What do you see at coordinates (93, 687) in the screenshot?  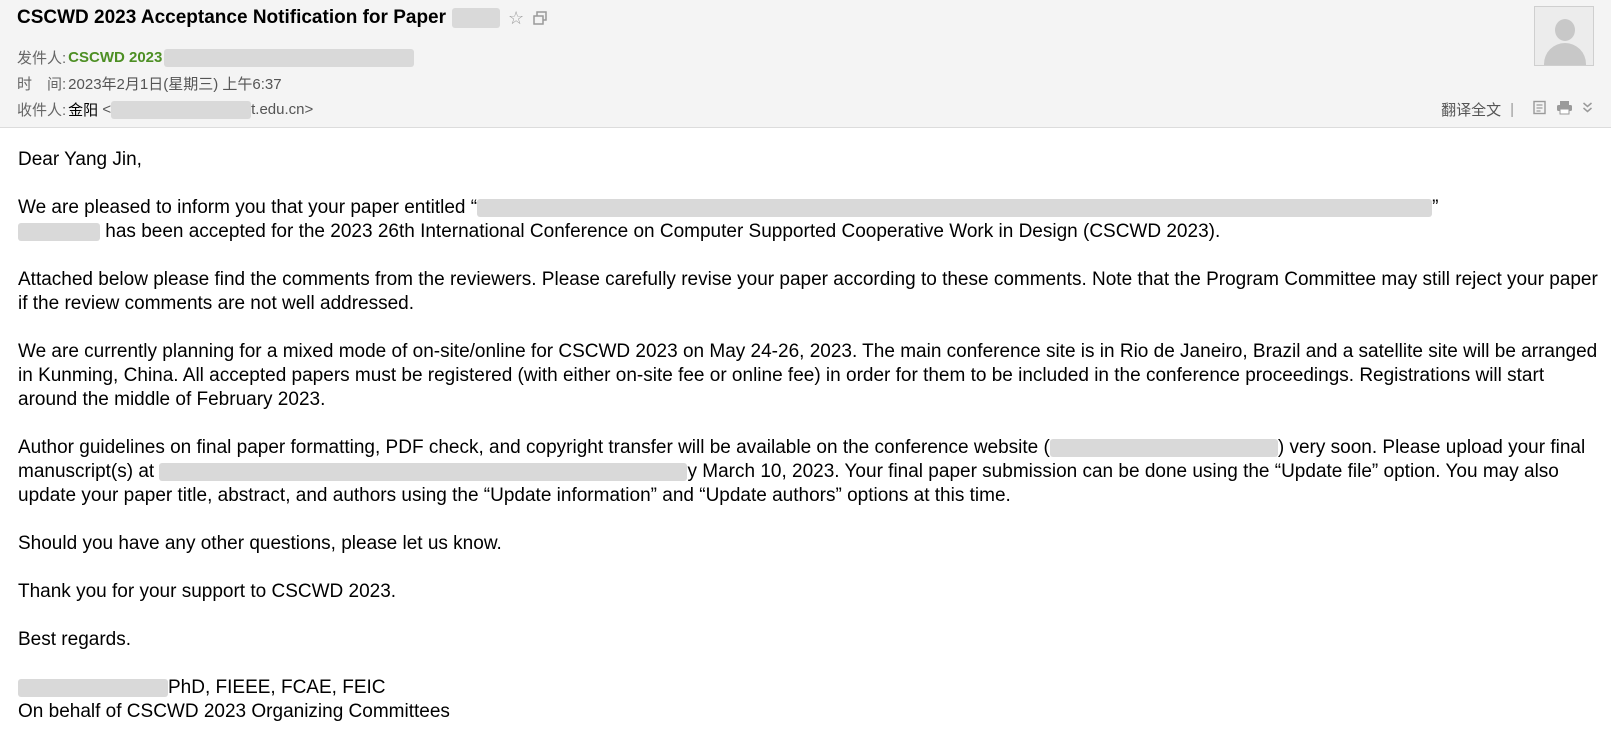 I see `redacted-signer-name` at bounding box center [93, 687].